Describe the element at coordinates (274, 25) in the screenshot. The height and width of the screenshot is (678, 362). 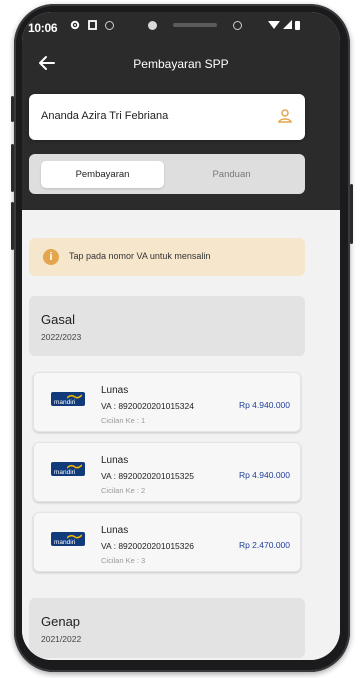
I see `wifi-icon` at that location.